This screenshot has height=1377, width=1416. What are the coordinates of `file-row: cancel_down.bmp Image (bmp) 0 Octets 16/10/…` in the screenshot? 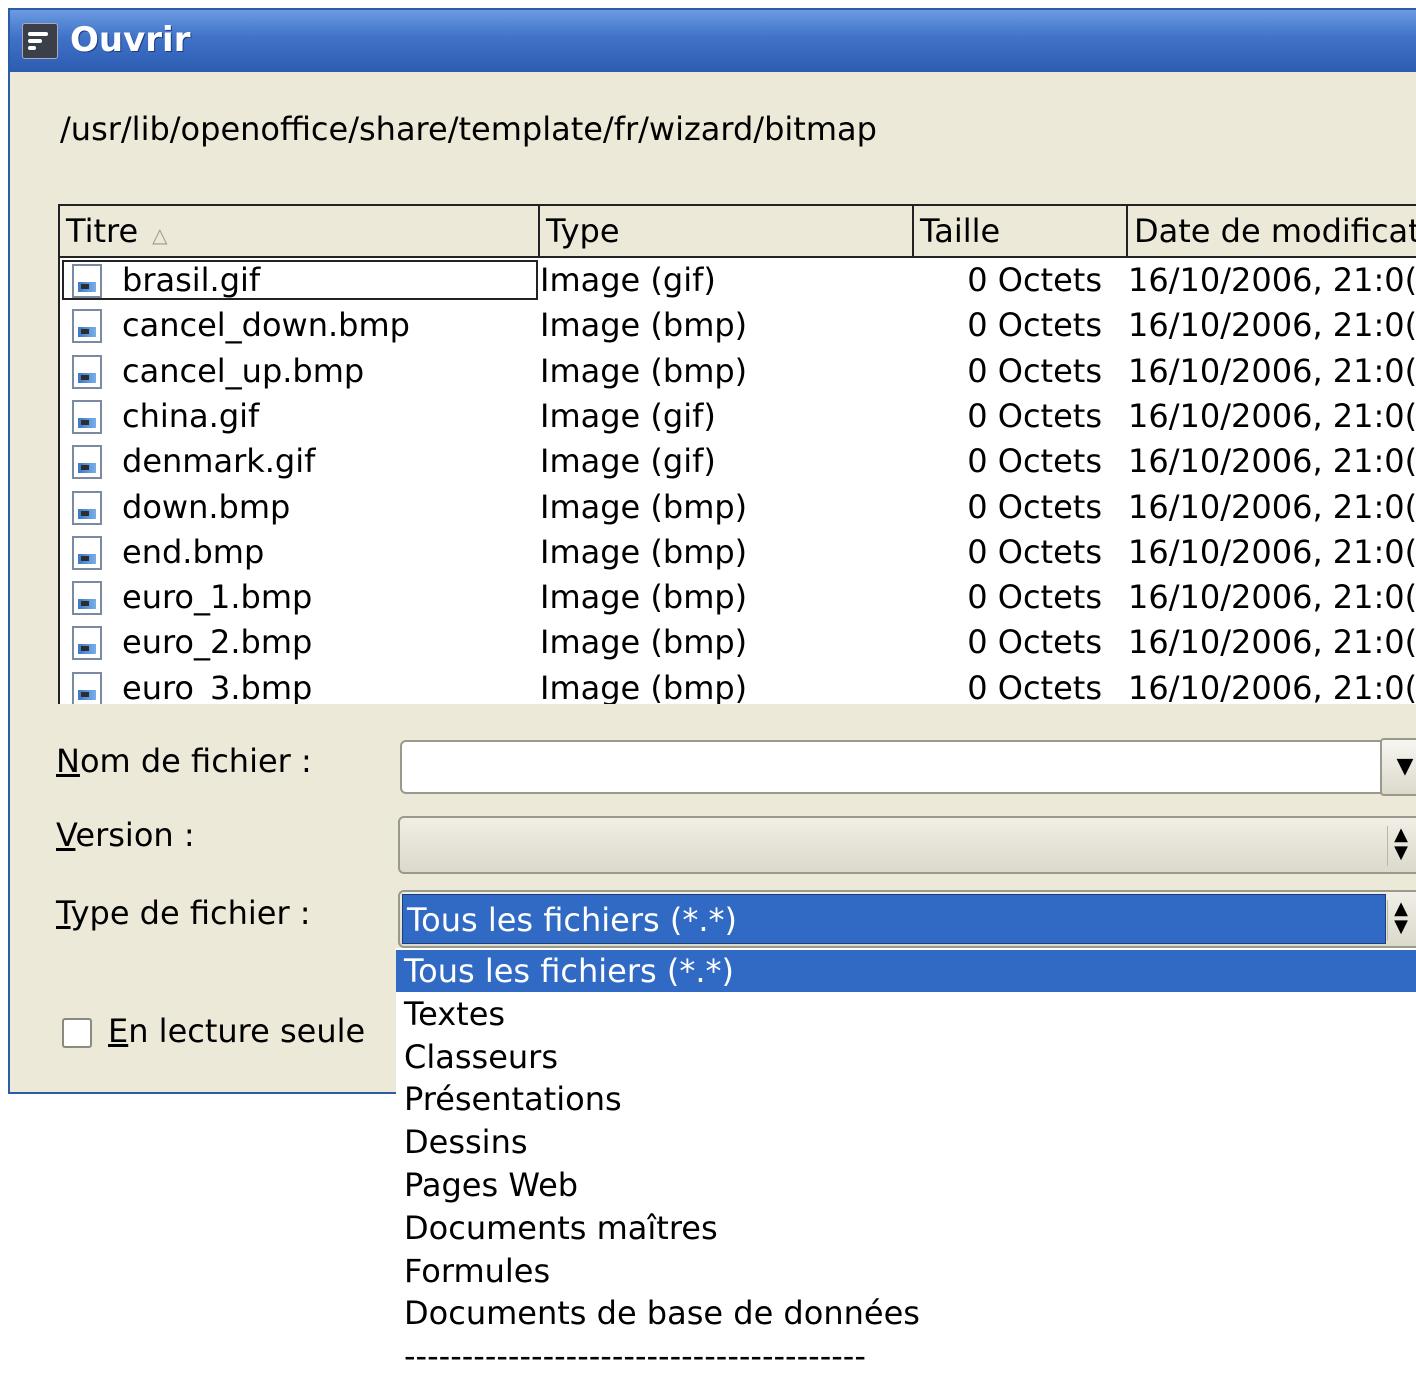 It's located at (738, 325).